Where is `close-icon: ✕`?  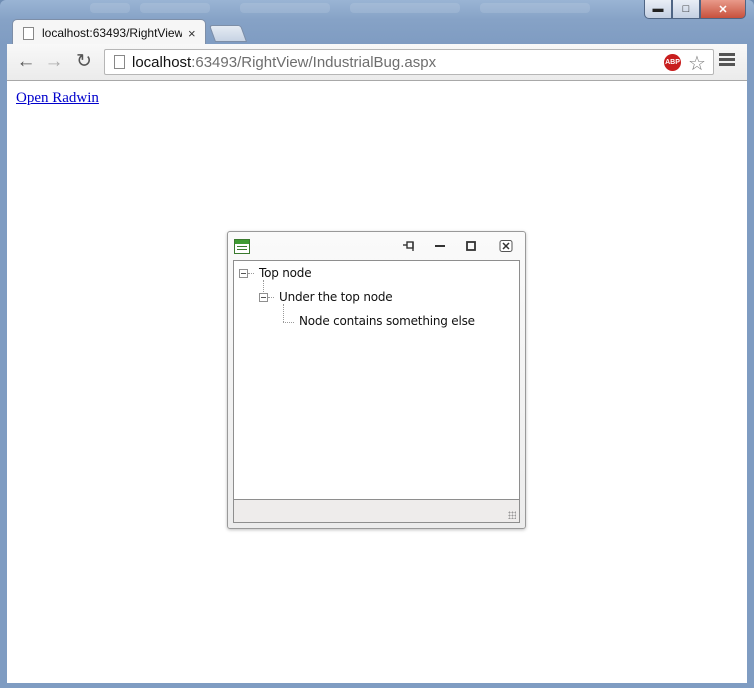 close-icon: ✕ is located at coordinates (723, 9).